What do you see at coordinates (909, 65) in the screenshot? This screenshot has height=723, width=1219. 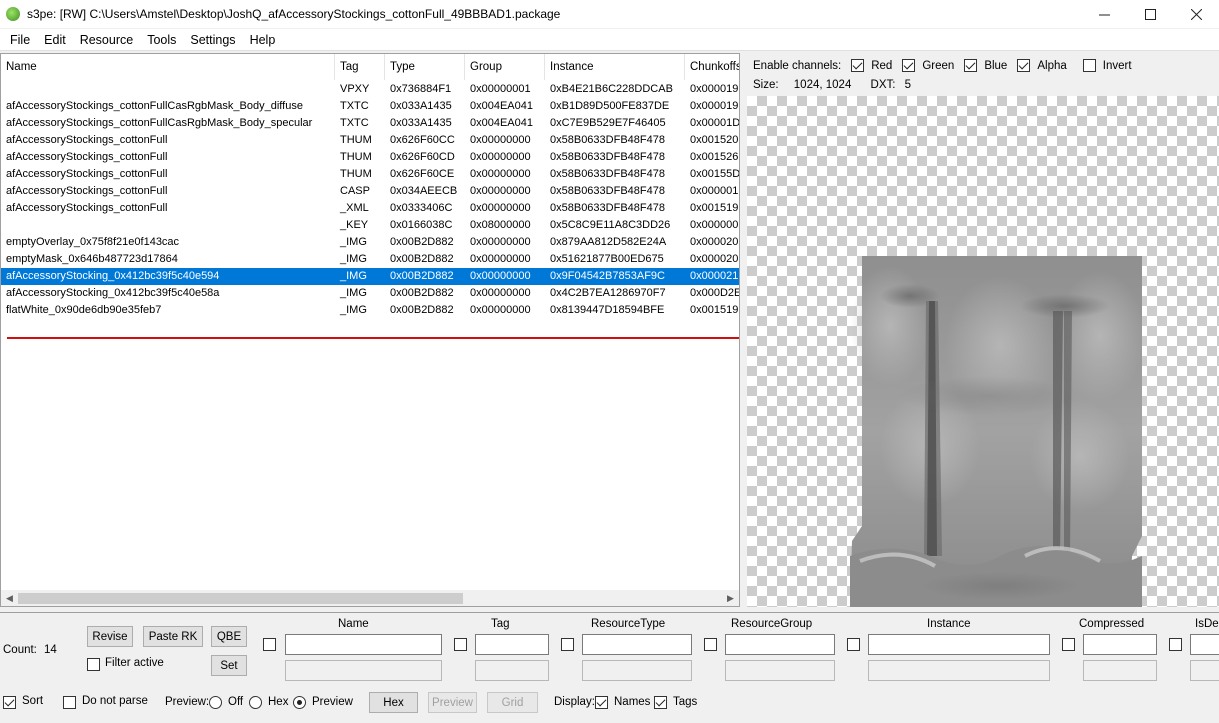 I see `green-checkbox` at bounding box center [909, 65].